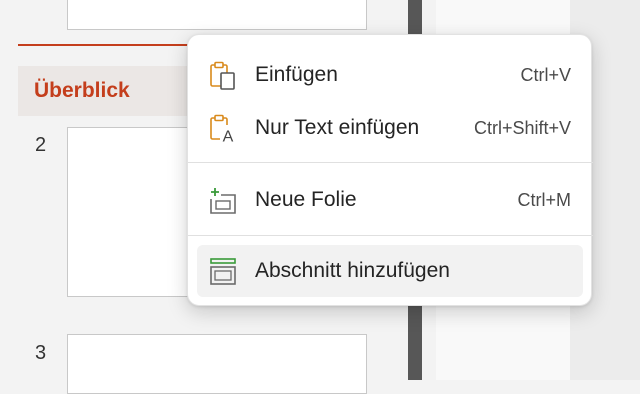 The image size is (640, 394). I want to click on paste-icon, so click(222, 75).